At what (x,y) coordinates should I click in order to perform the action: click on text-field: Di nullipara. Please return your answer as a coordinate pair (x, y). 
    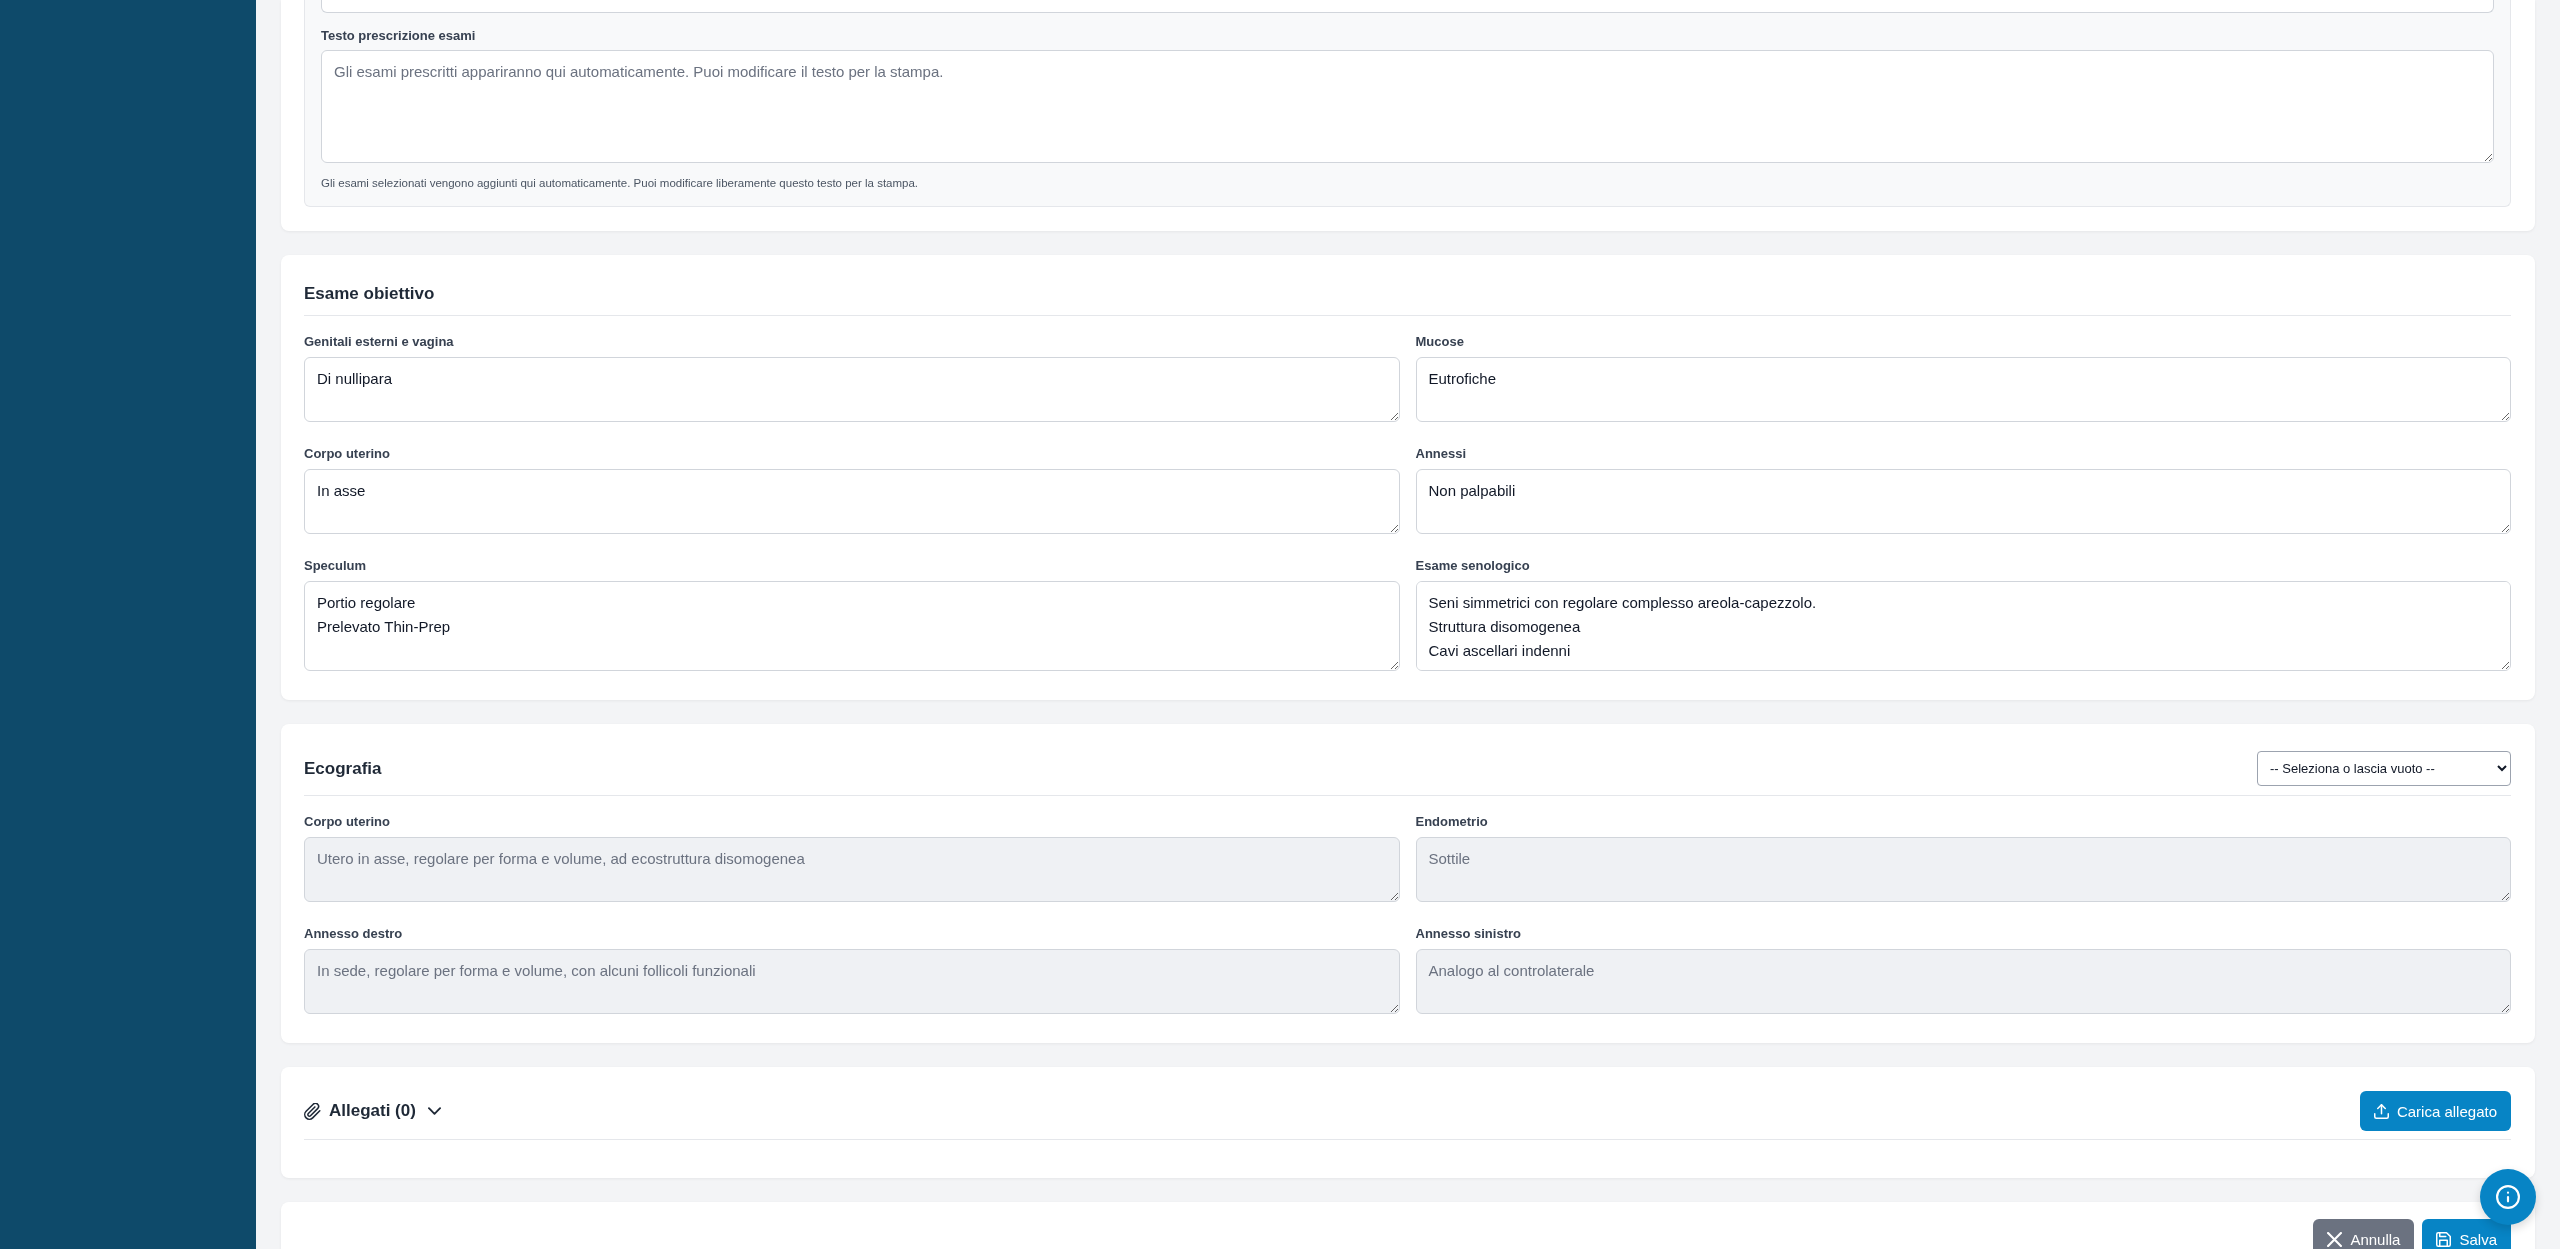
    Looking at the image, I should click on (852, 389).